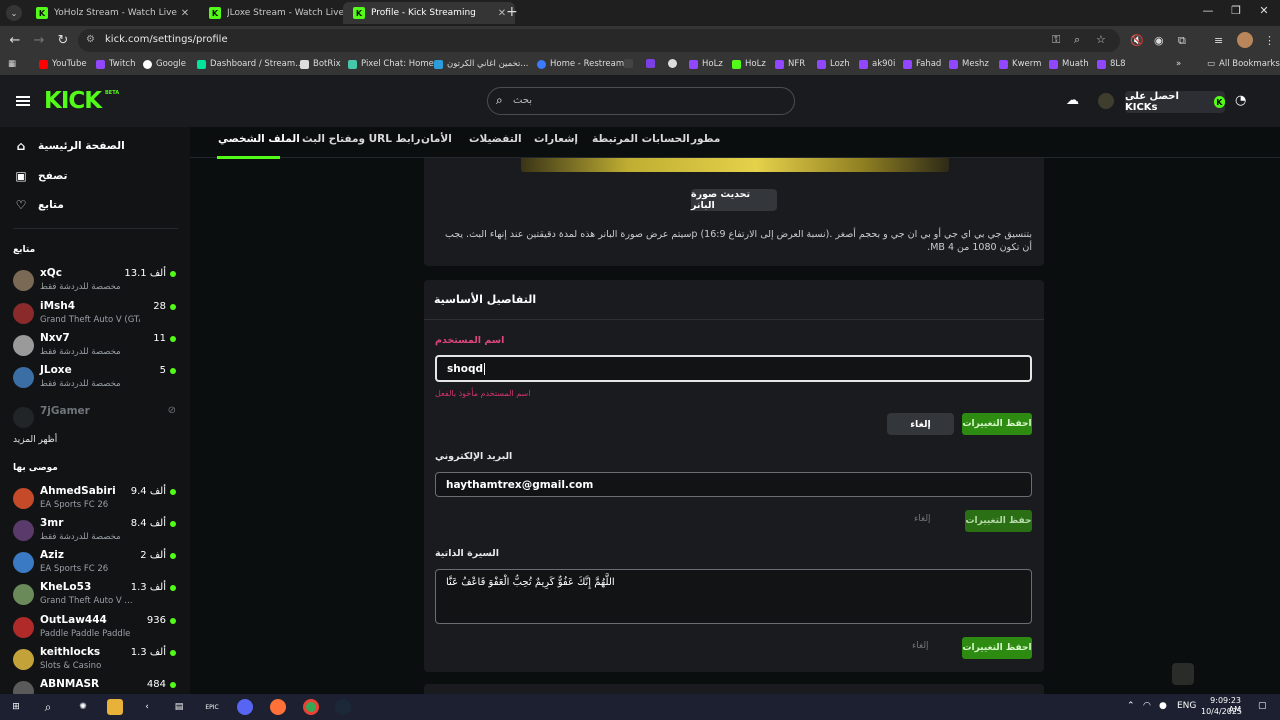  What do you see at coordinates (320, 64) in the screenshot?
I see `bookmark-botrix: BotRix` at bounding box center [320, 64].